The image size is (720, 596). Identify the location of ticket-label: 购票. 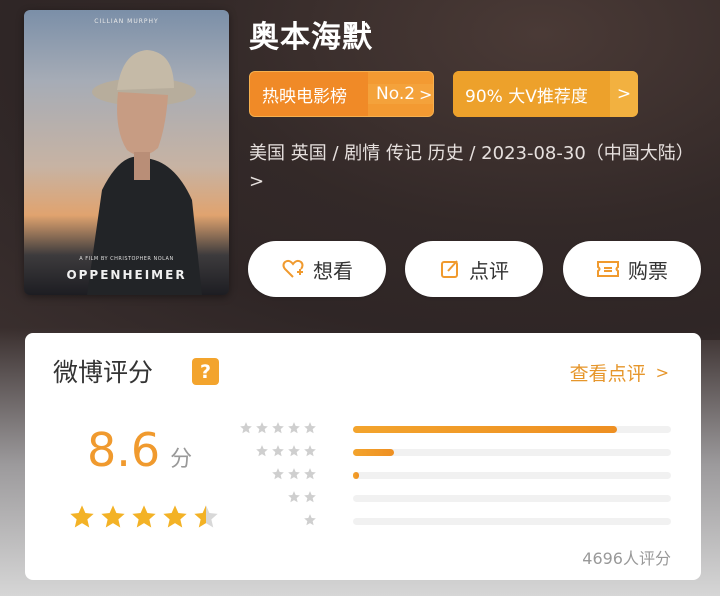
(648, 270).